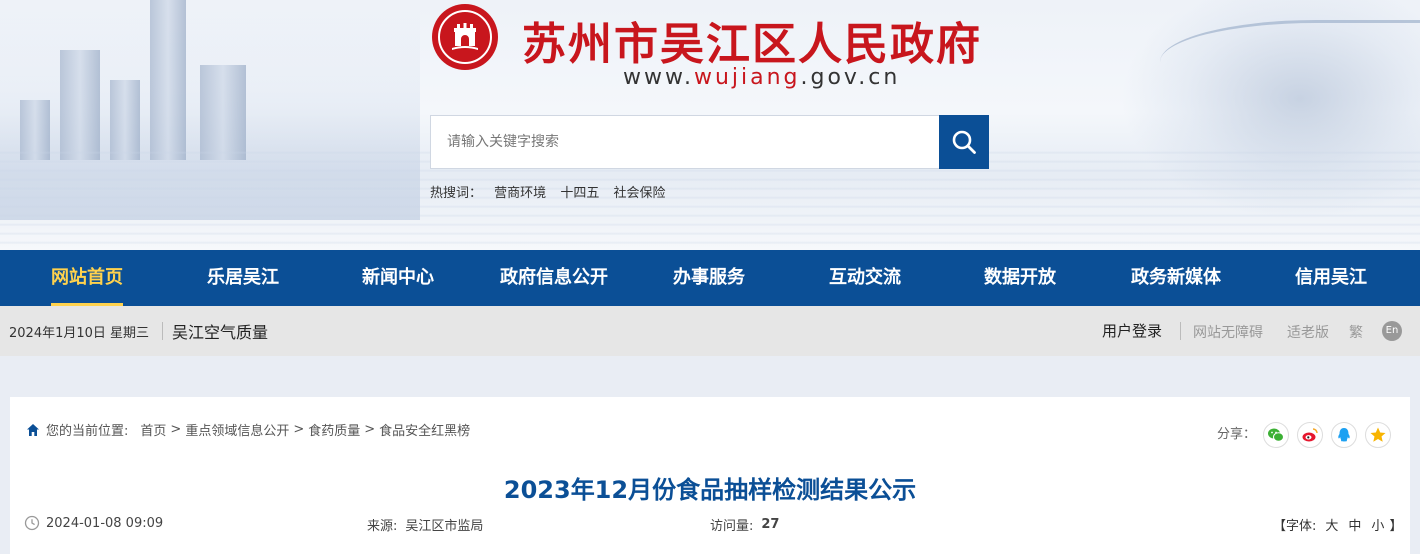 This screenshot has height=554, width=1420. Describe the element at coordinates (752, 44) in the screenshot. I see `site-title: 苏州市吴江区人民政府` at that location.